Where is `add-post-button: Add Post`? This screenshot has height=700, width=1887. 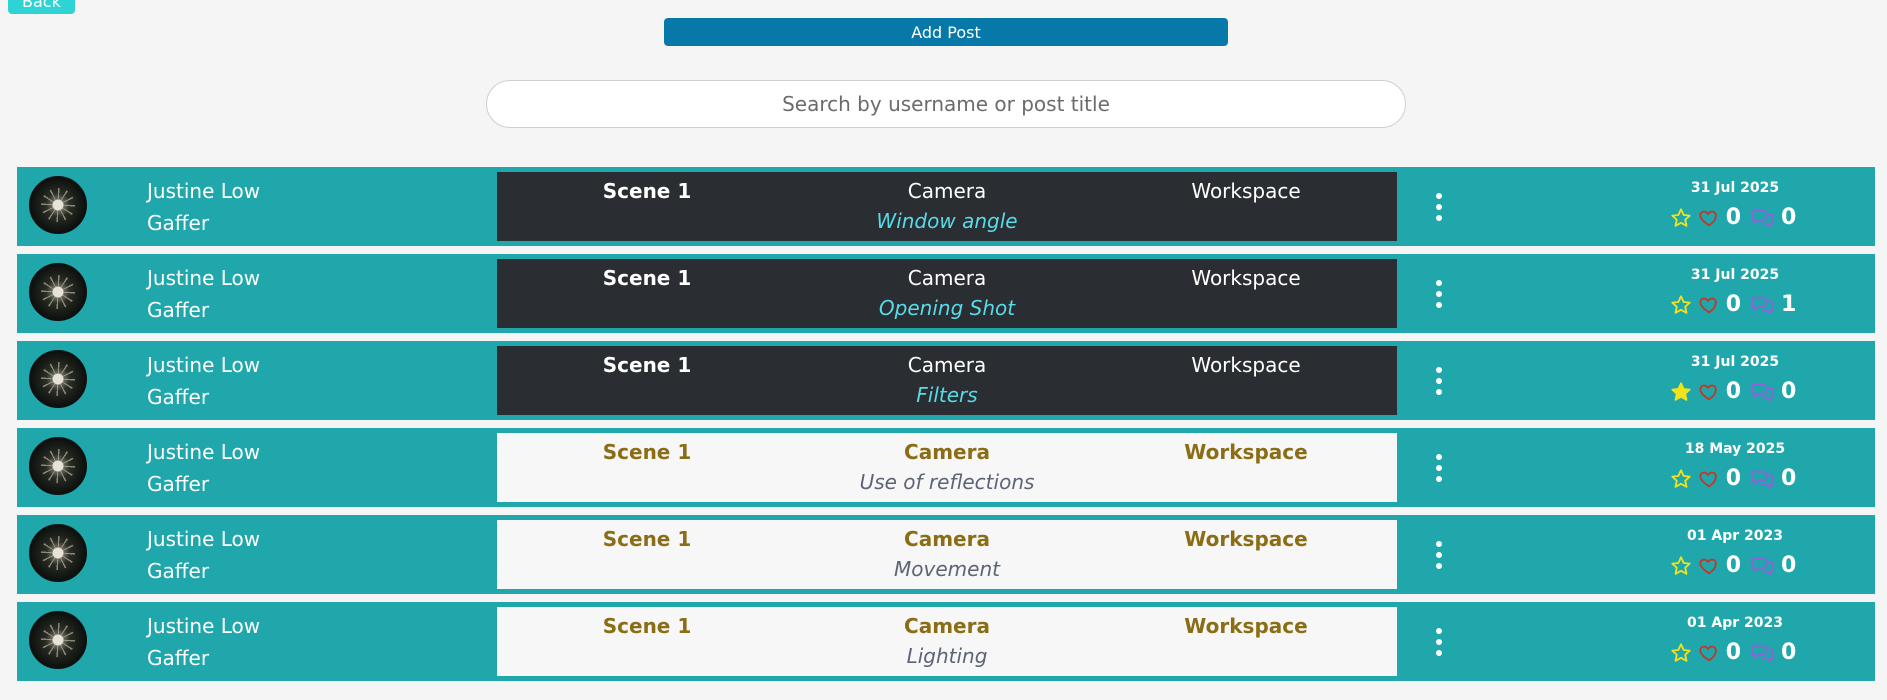
add-post-button: Add Post is located at coordinates (946, 32).